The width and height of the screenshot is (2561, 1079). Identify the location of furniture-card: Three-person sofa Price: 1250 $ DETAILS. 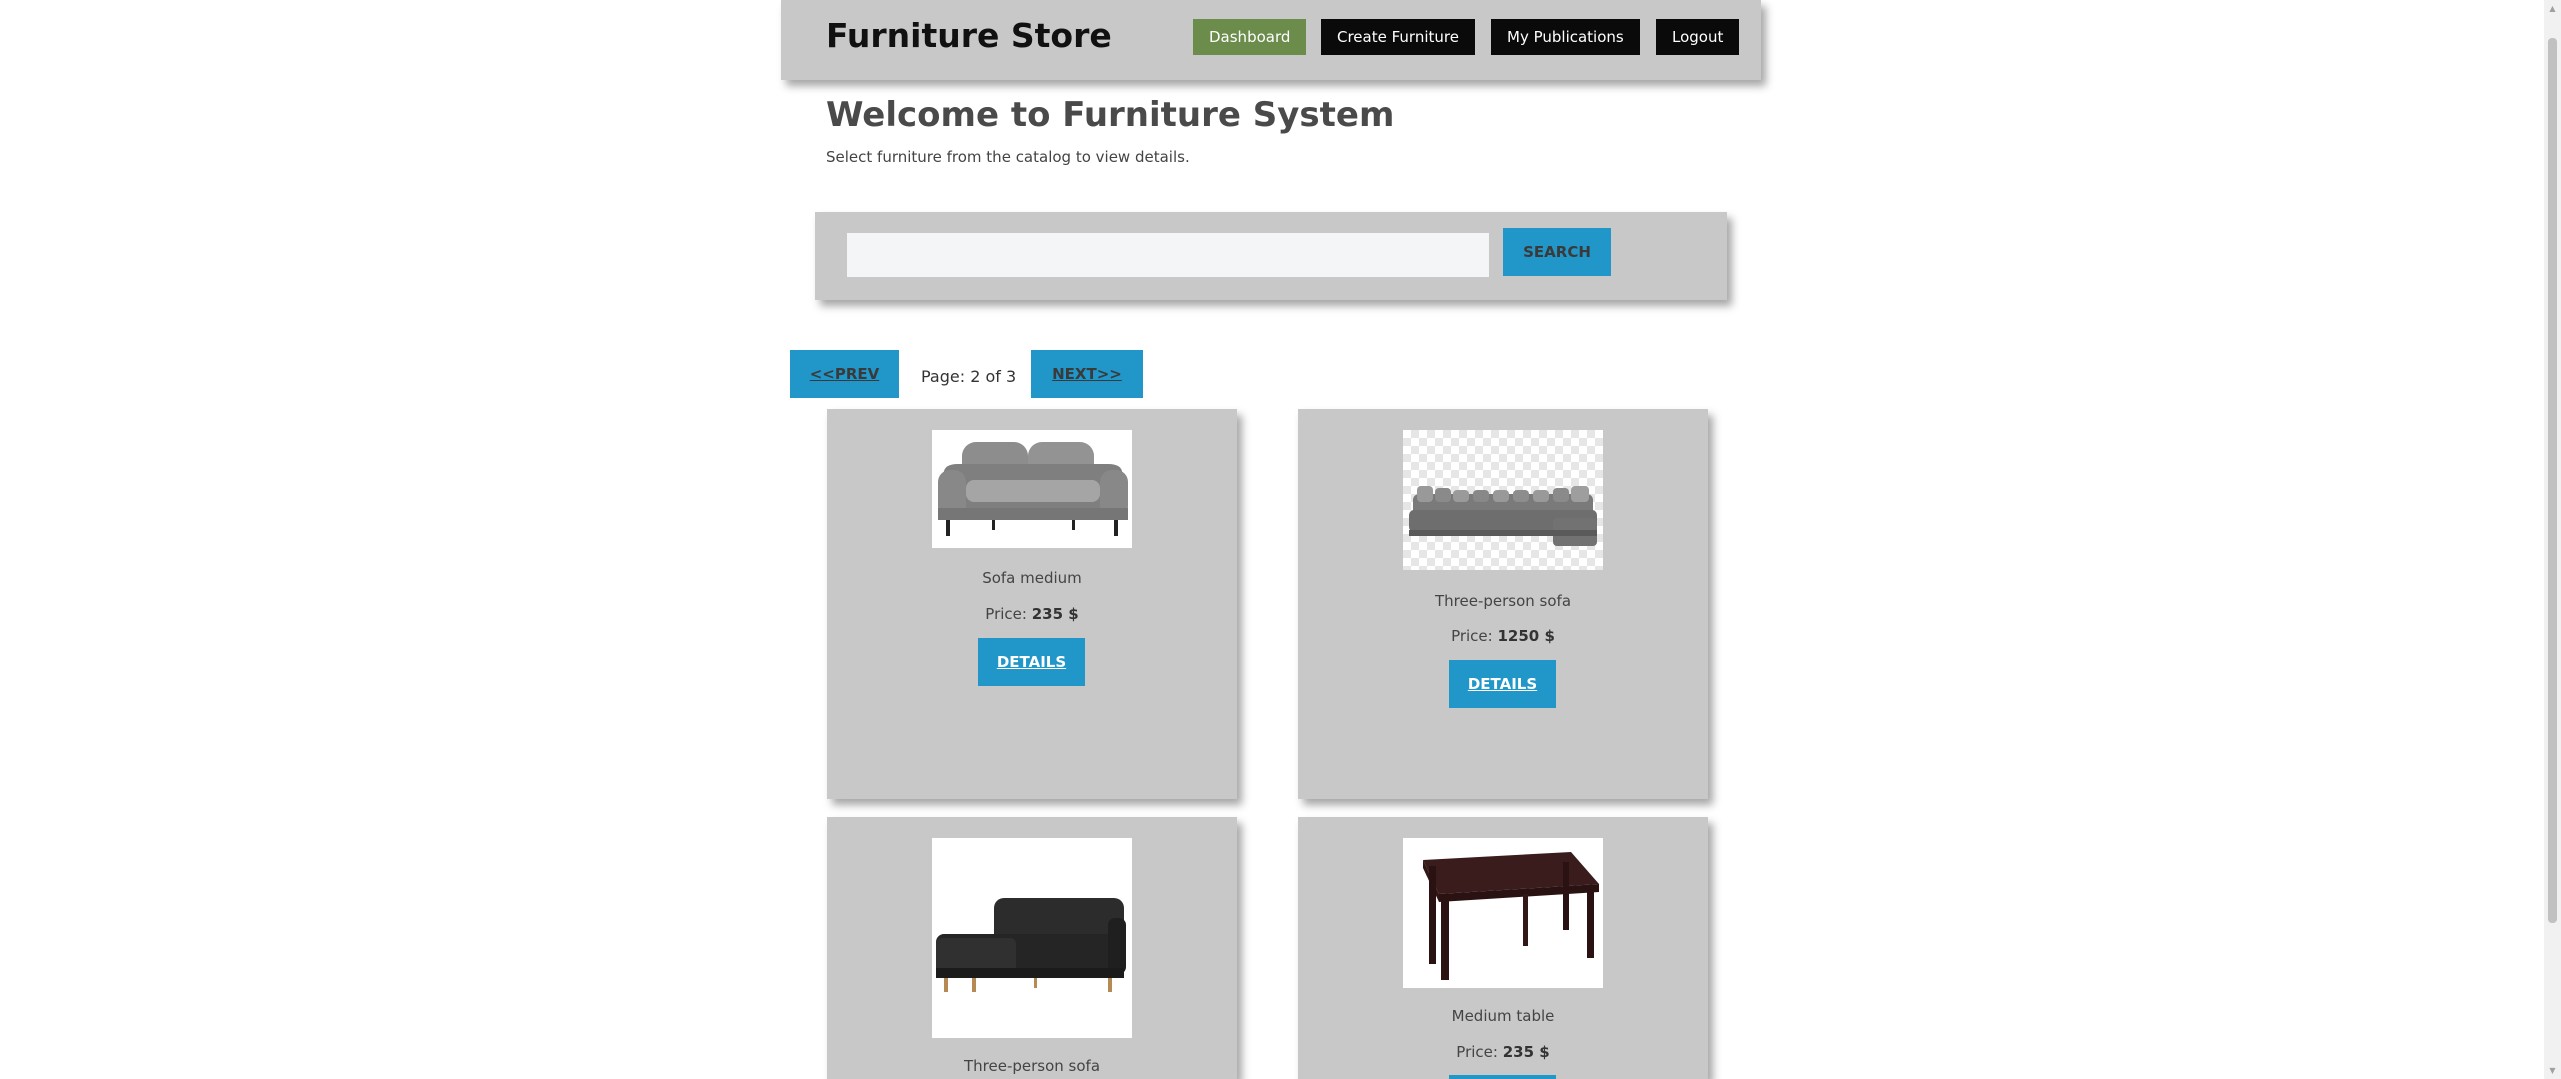
(1503, 604).